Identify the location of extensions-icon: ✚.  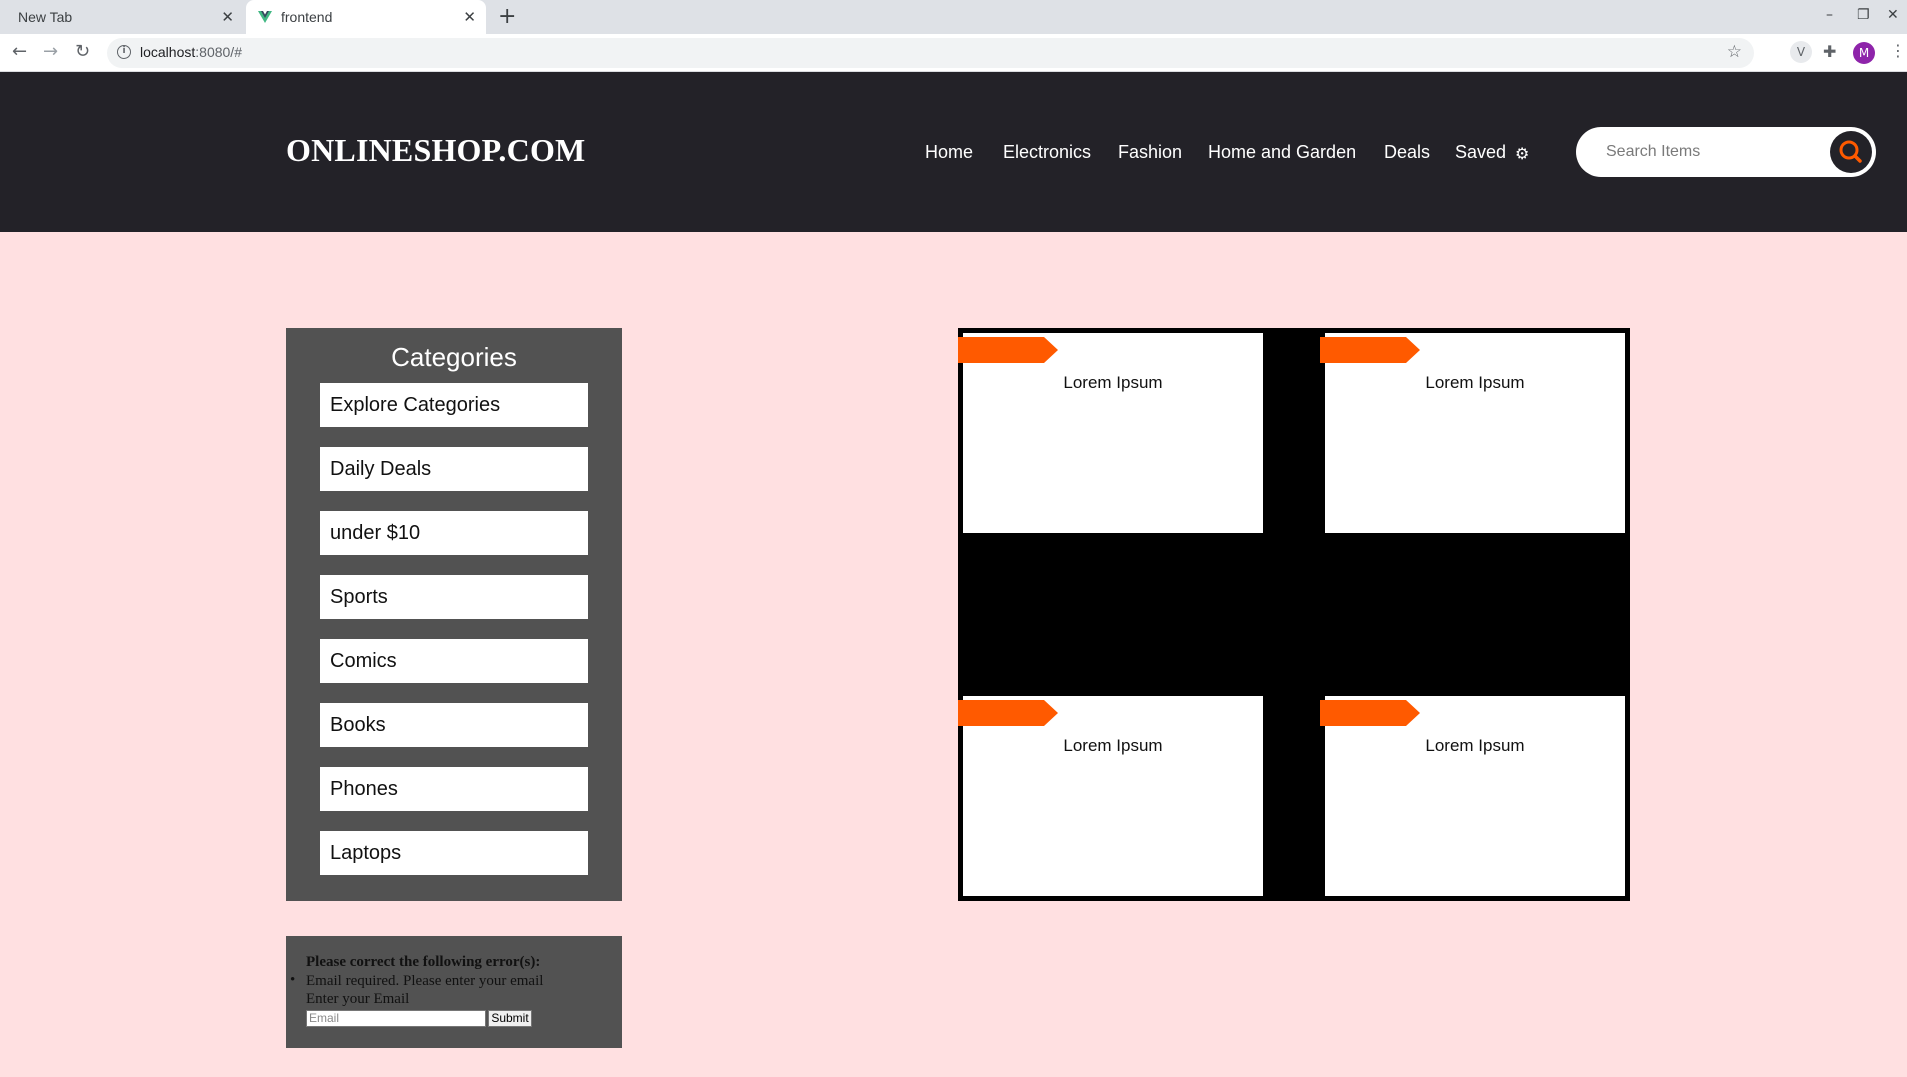
(1829, 51).